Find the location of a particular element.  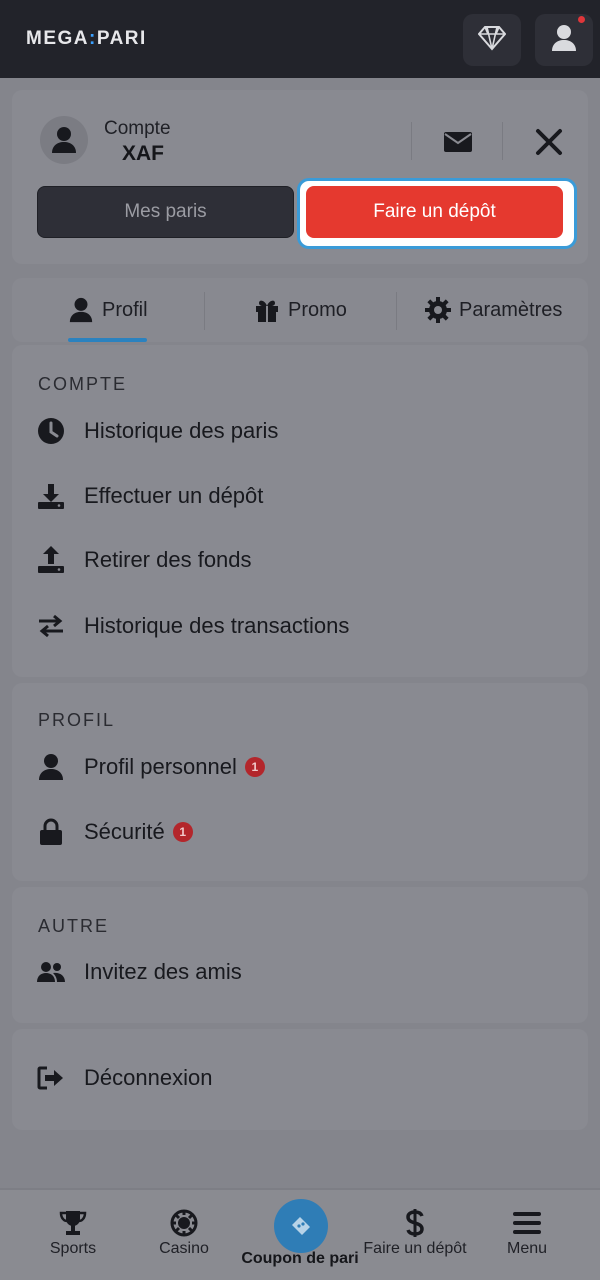

trophy-icon is located at coordinates (73, 1223).